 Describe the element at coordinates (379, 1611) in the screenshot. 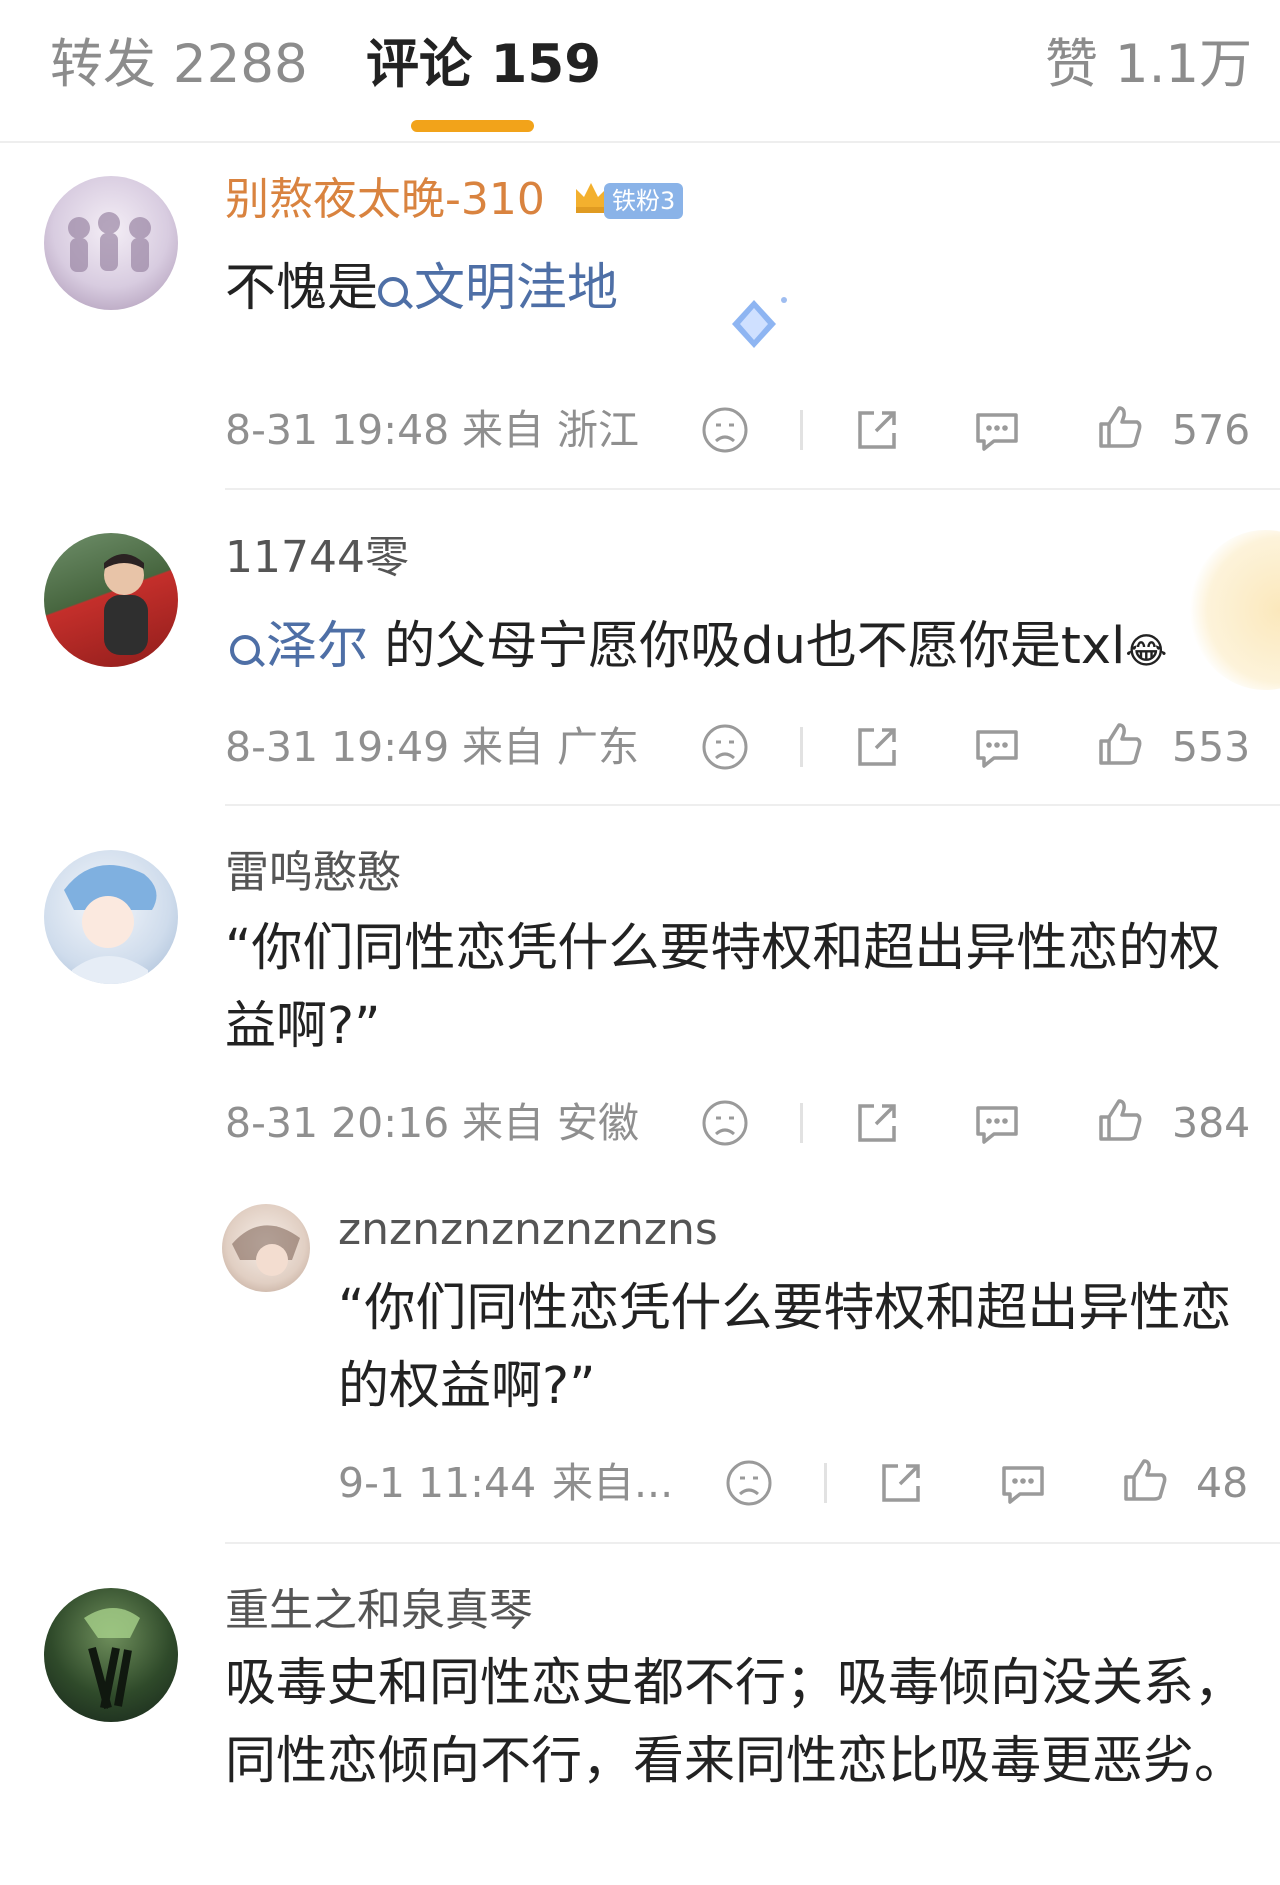

I see `username: 重生之和泉真琴` at that location.